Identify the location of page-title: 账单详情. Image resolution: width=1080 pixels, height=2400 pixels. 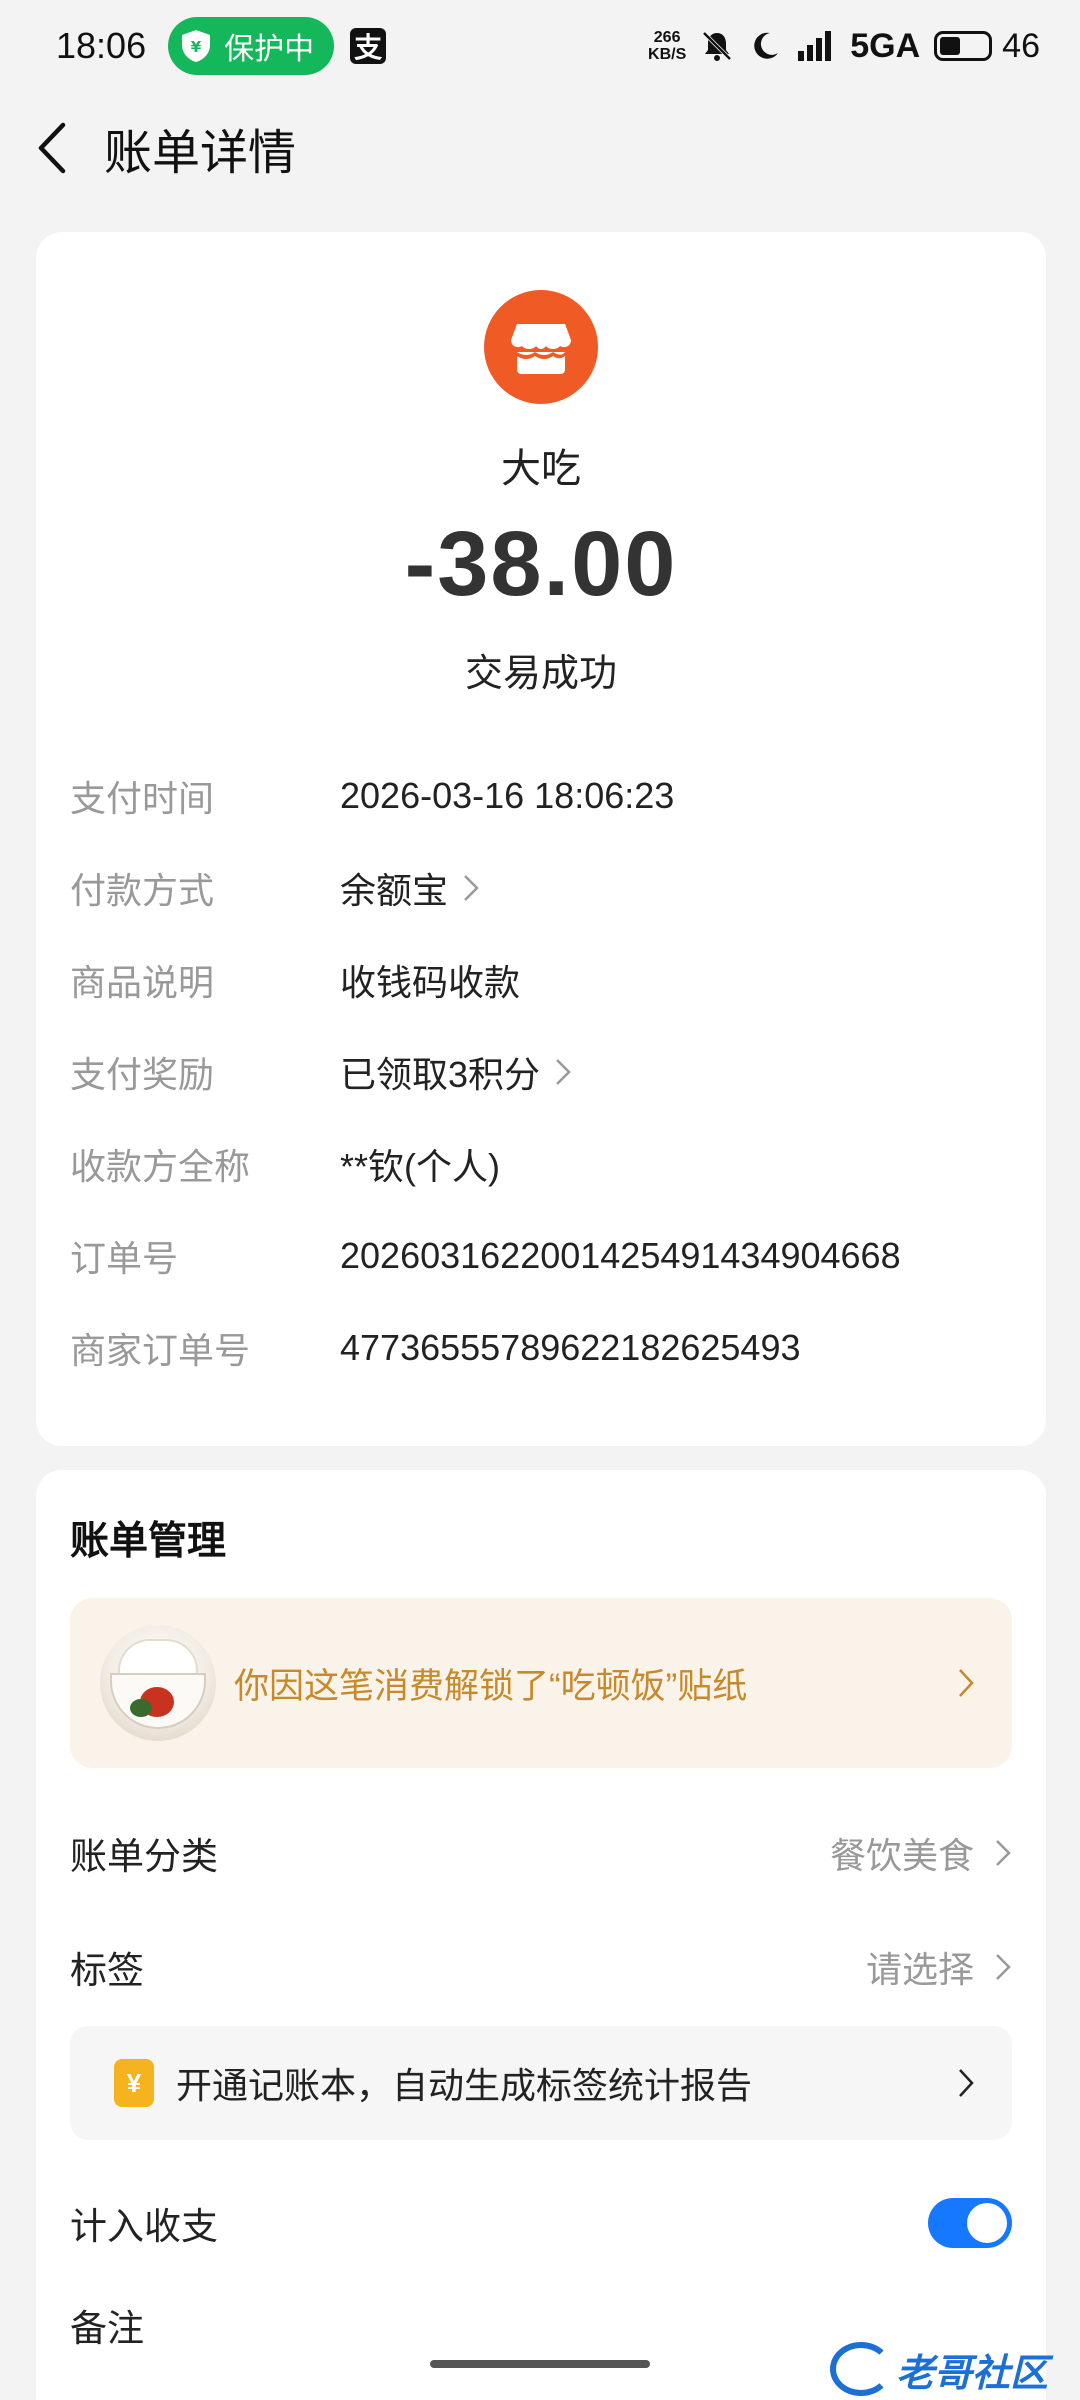
(200, 153).